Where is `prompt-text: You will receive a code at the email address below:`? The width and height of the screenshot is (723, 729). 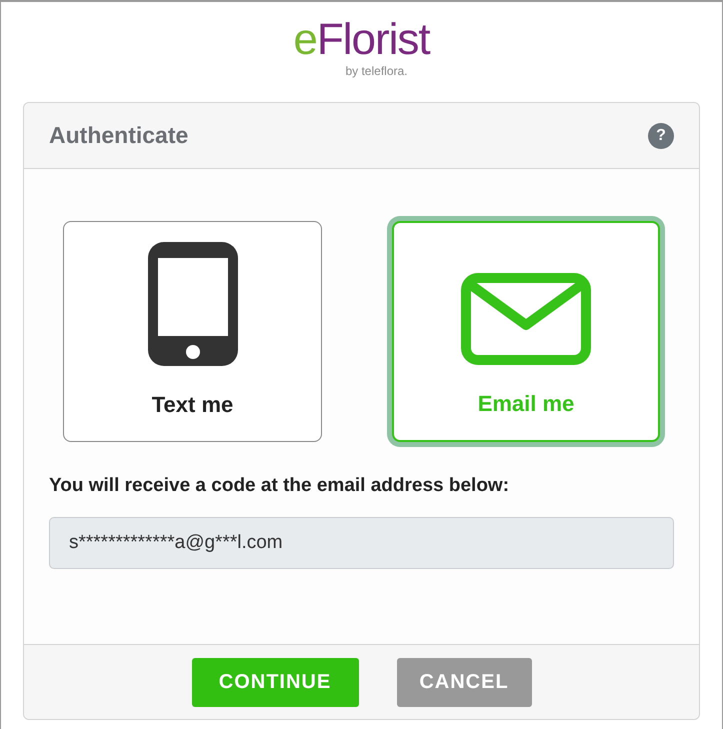
prompt-text: You will receive a code at the email address below: is located at coordinates (279, 486).